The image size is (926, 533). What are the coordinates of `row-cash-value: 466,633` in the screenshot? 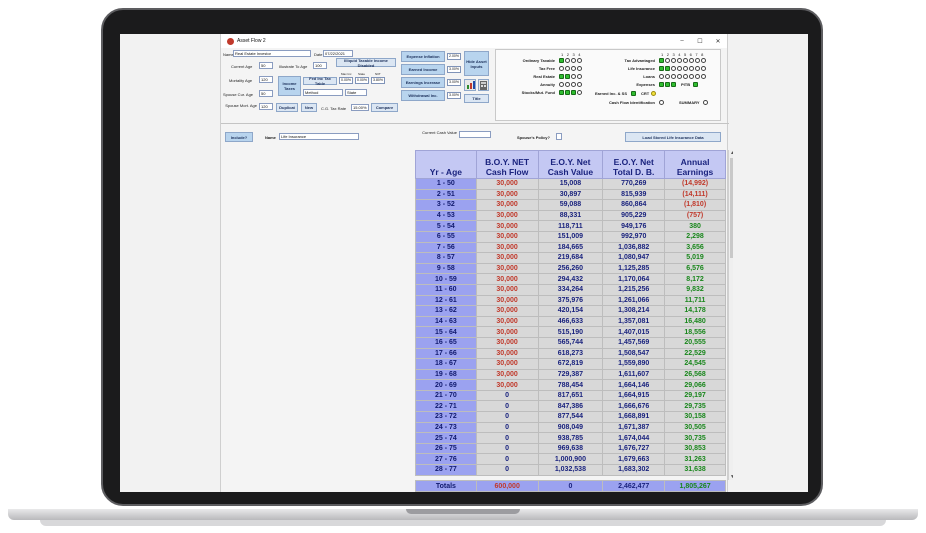 It's located at (570, 321).